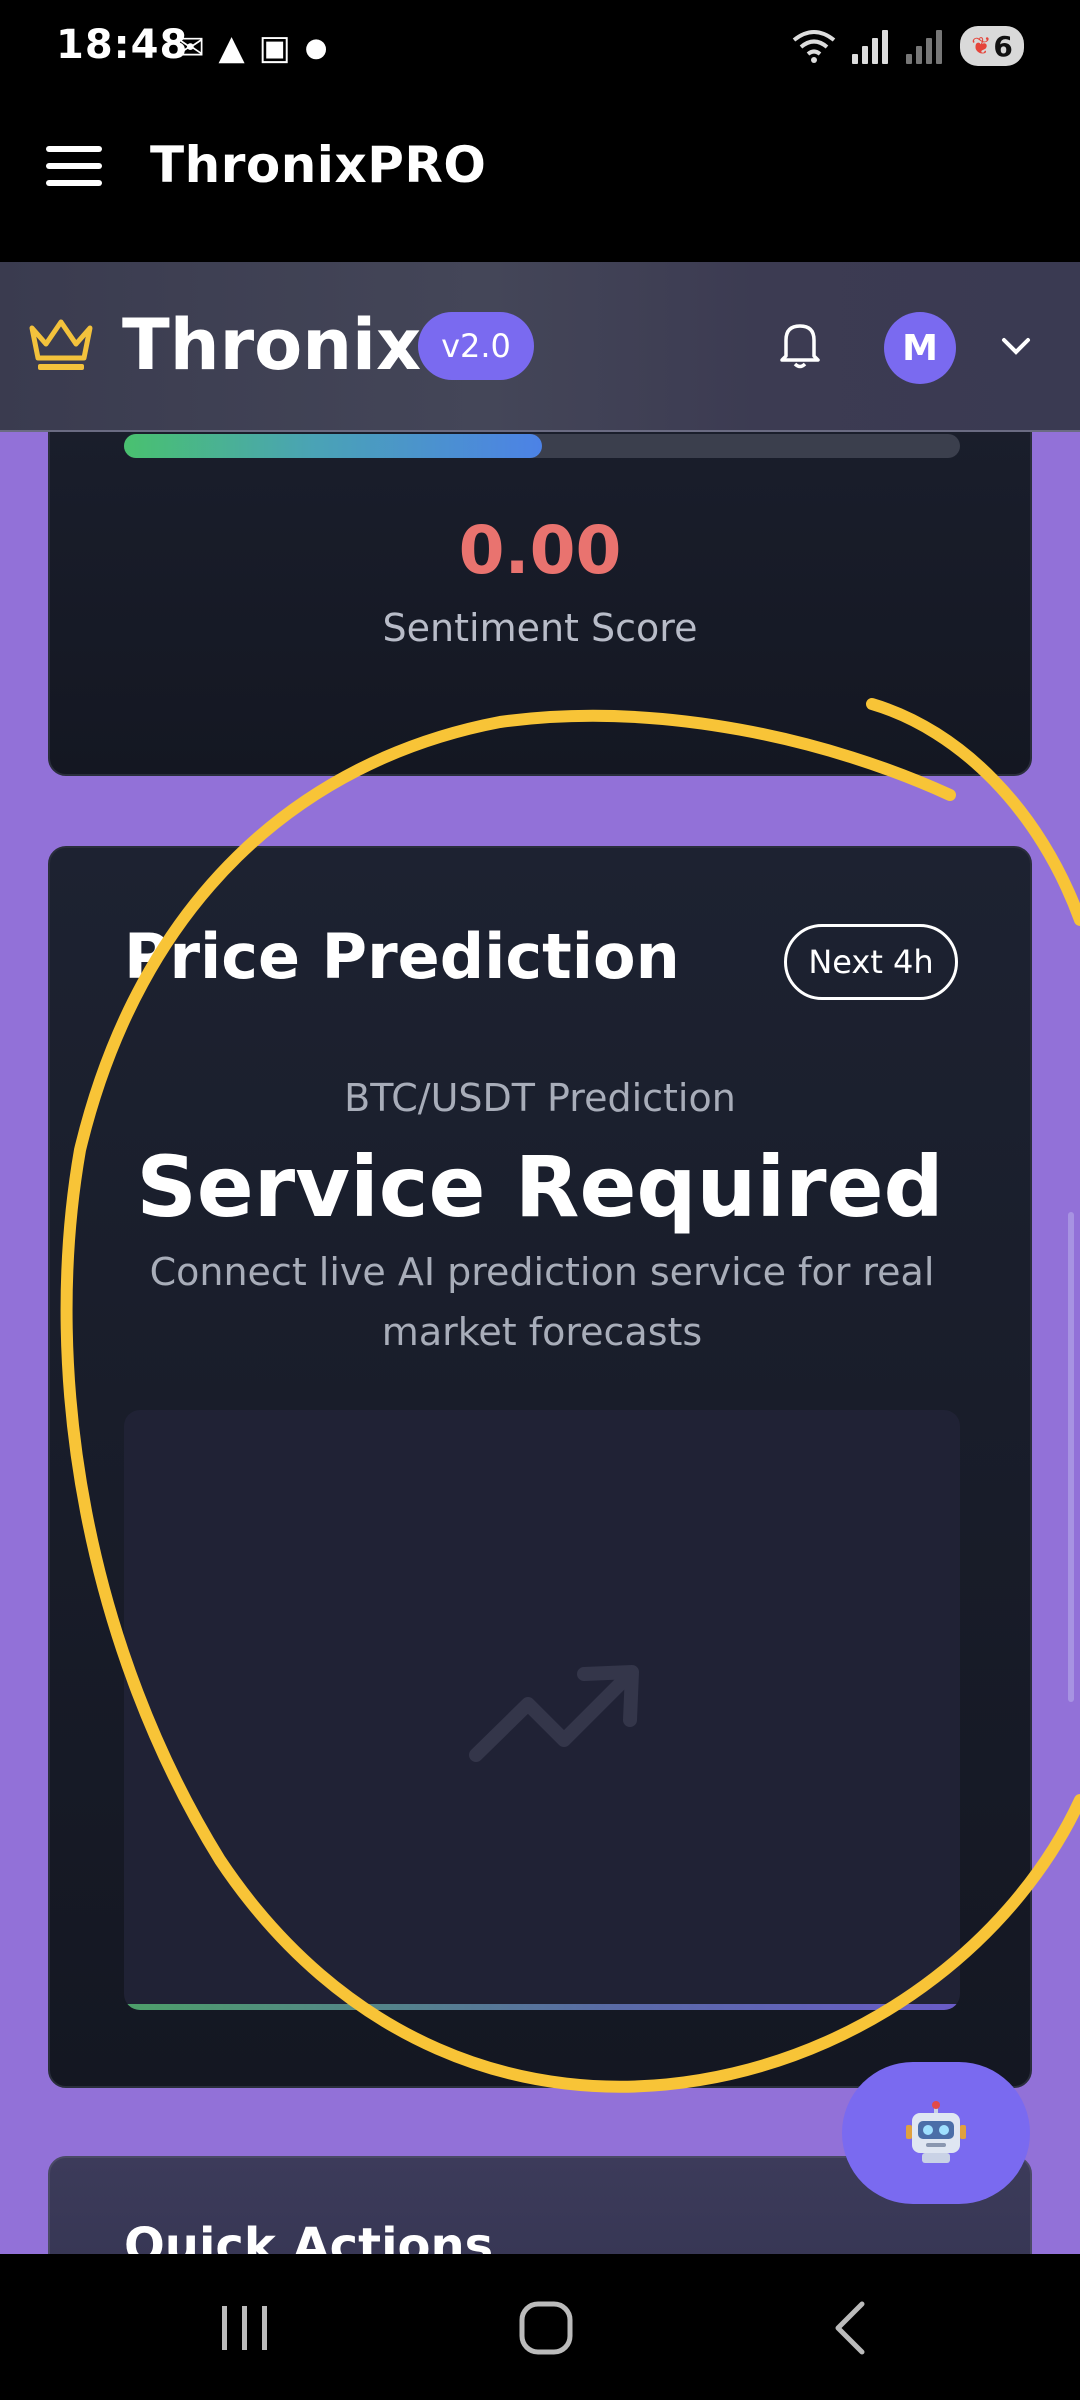 The image size is (1080, 2400). Describe the element at coordinates (540, 48) in the screenshot. I see `status-bar: 18:48 ✉ ▲ ▣ ● ❦ 6` at that location.